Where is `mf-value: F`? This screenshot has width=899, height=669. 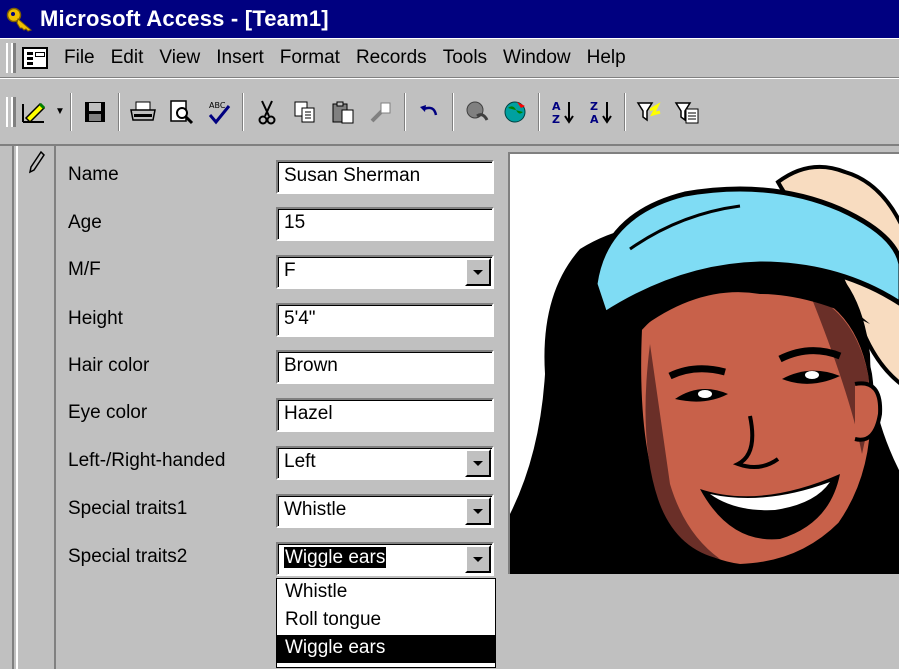
mf-value: F is located at coordinates (290, 270).